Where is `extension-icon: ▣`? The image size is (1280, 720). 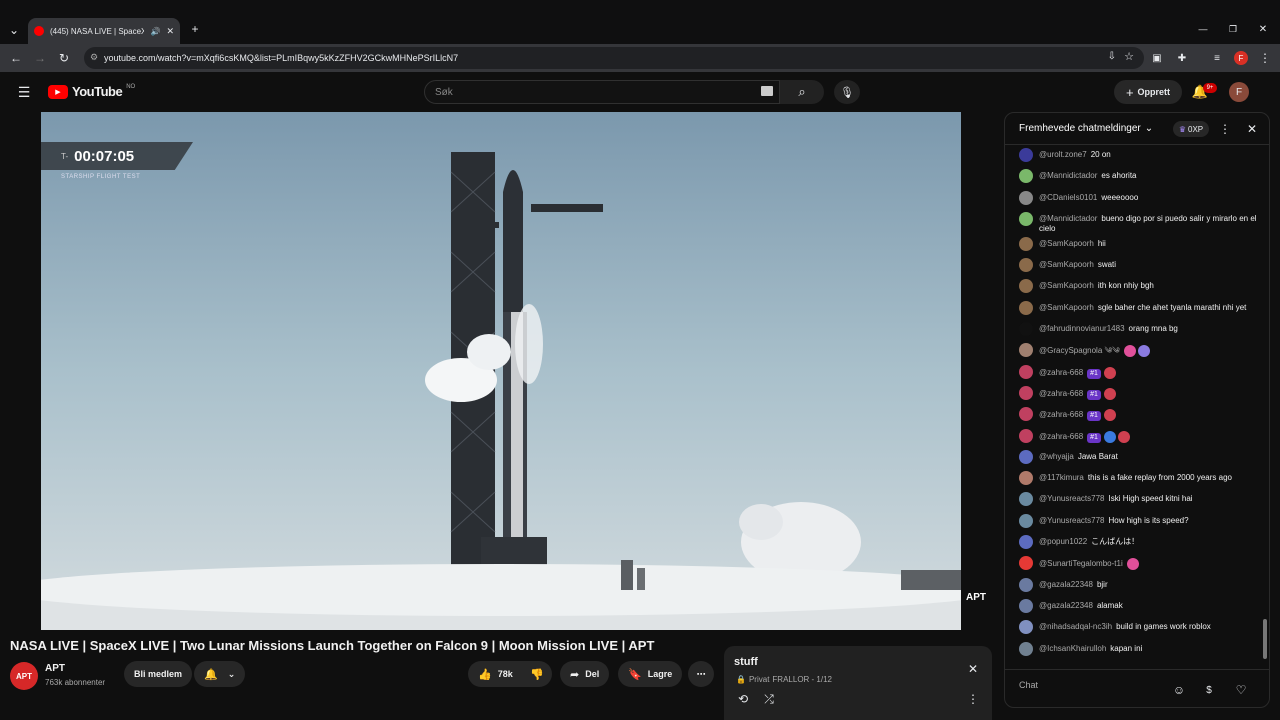
extension-icon: ▣ is located at coordinates (1157, 58).